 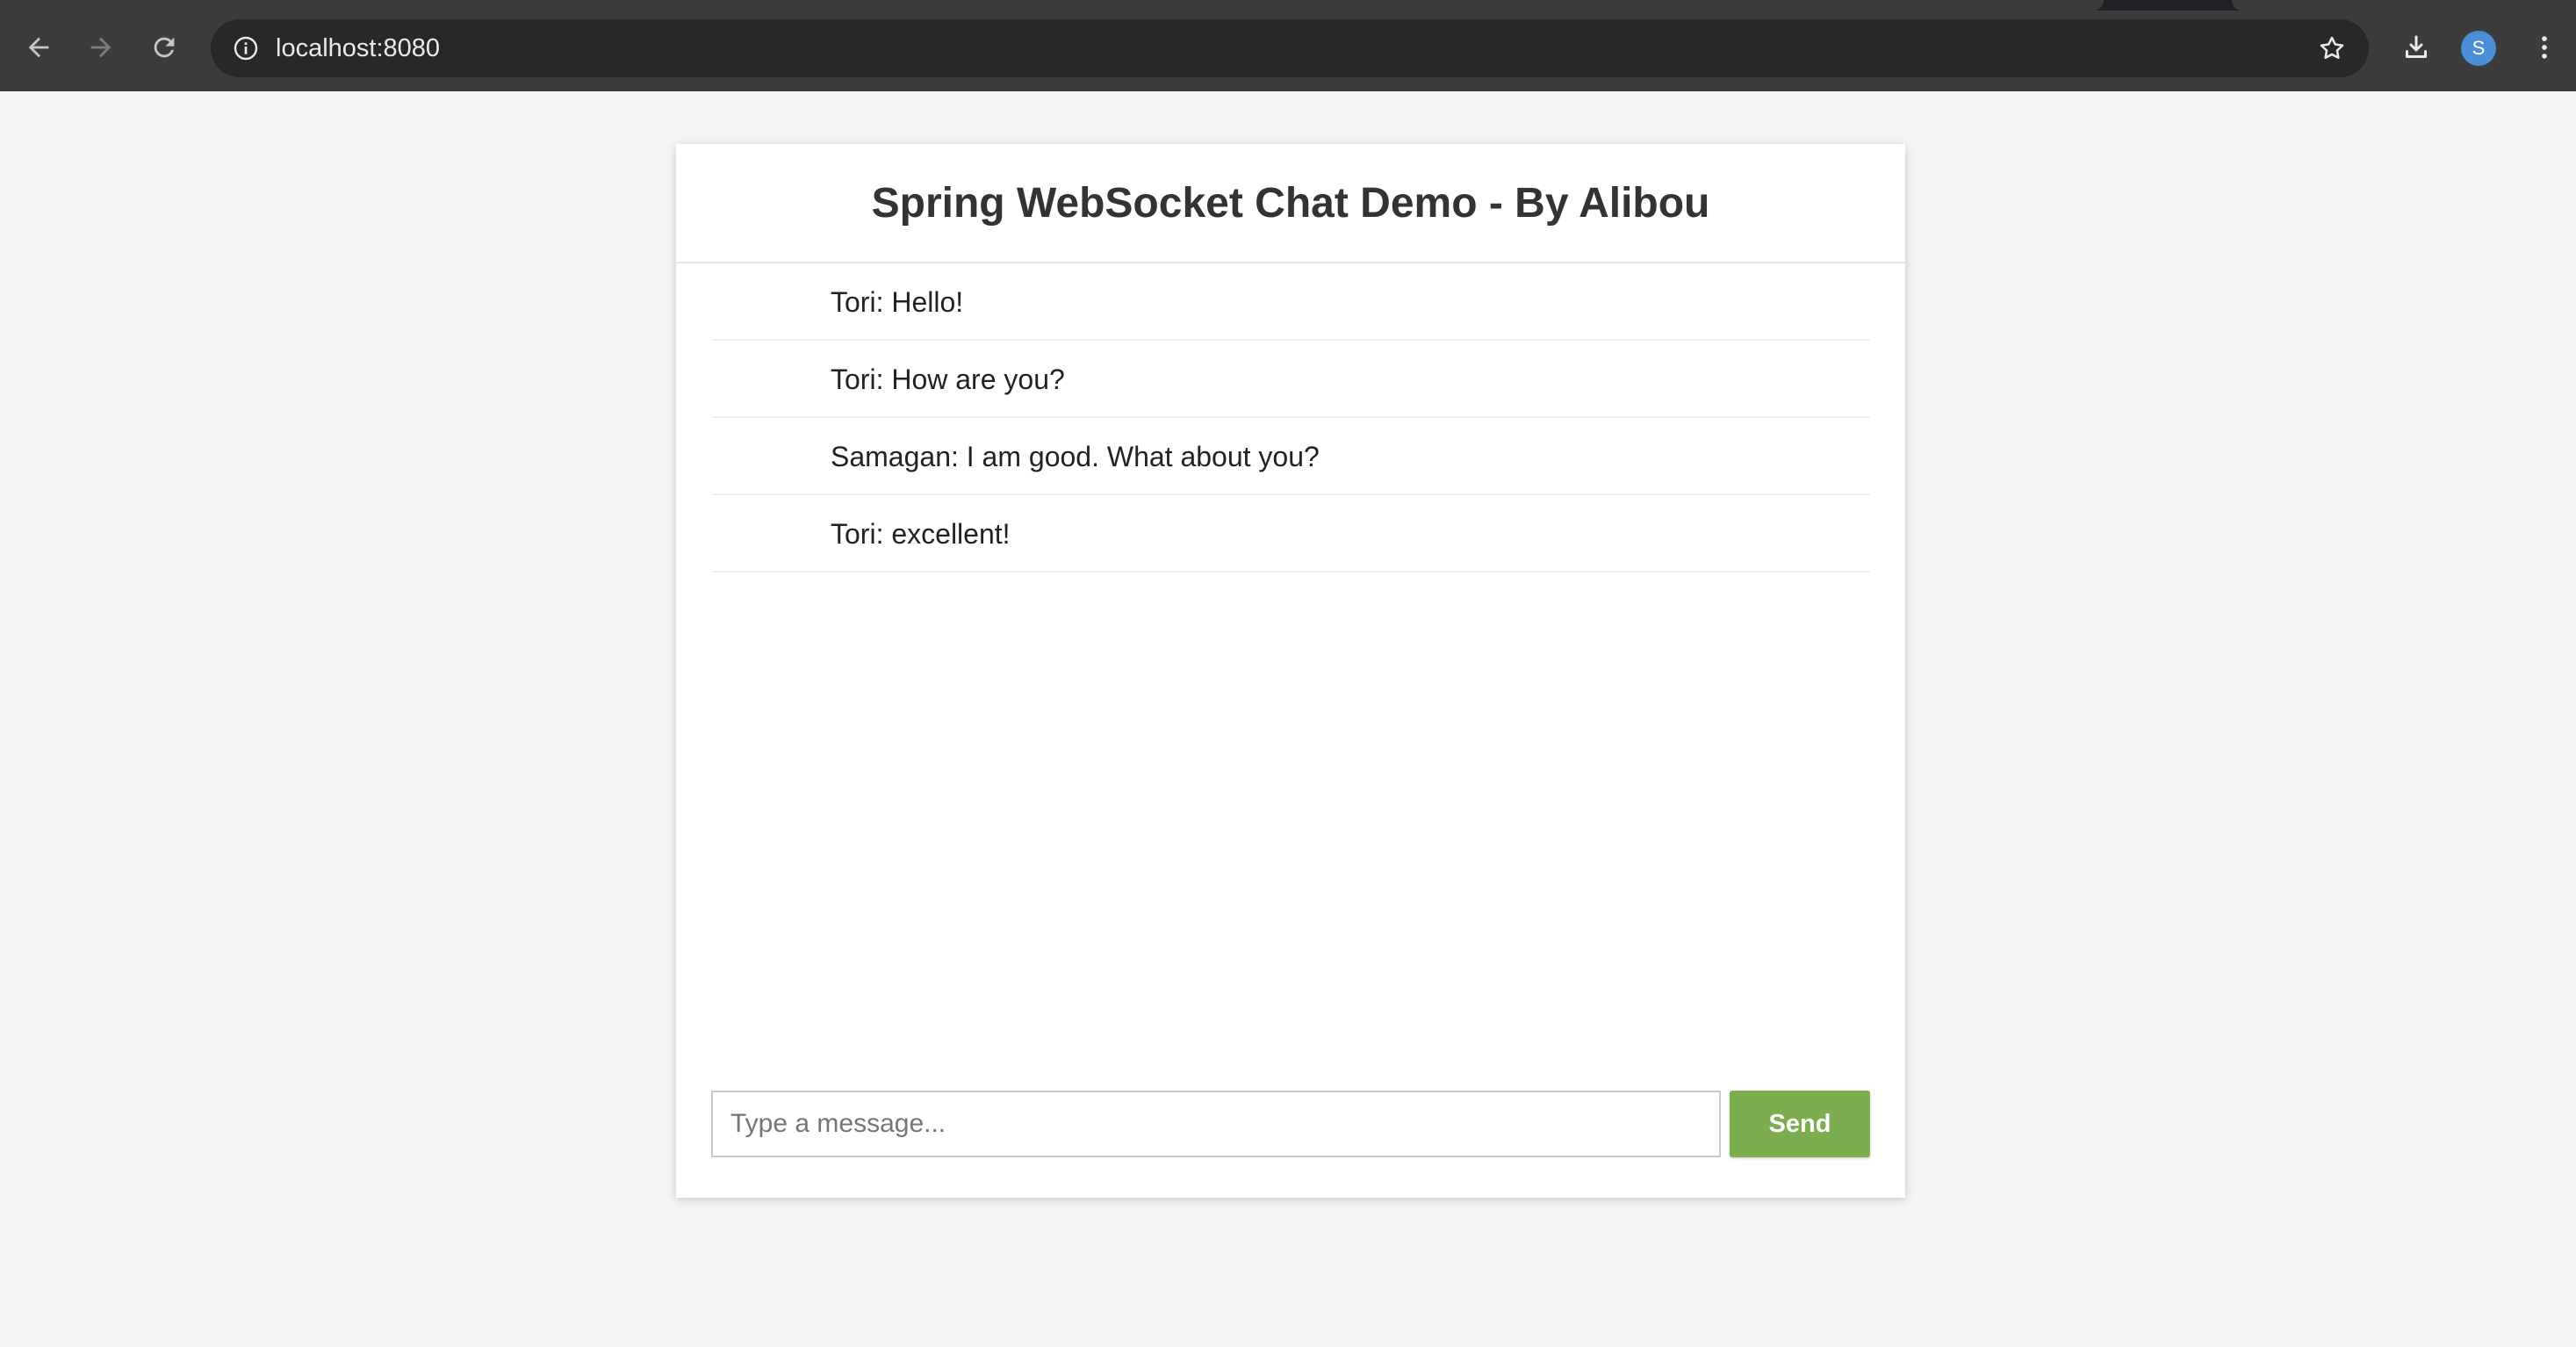 I want to click on message-input, so click(x=1216, y=1124).